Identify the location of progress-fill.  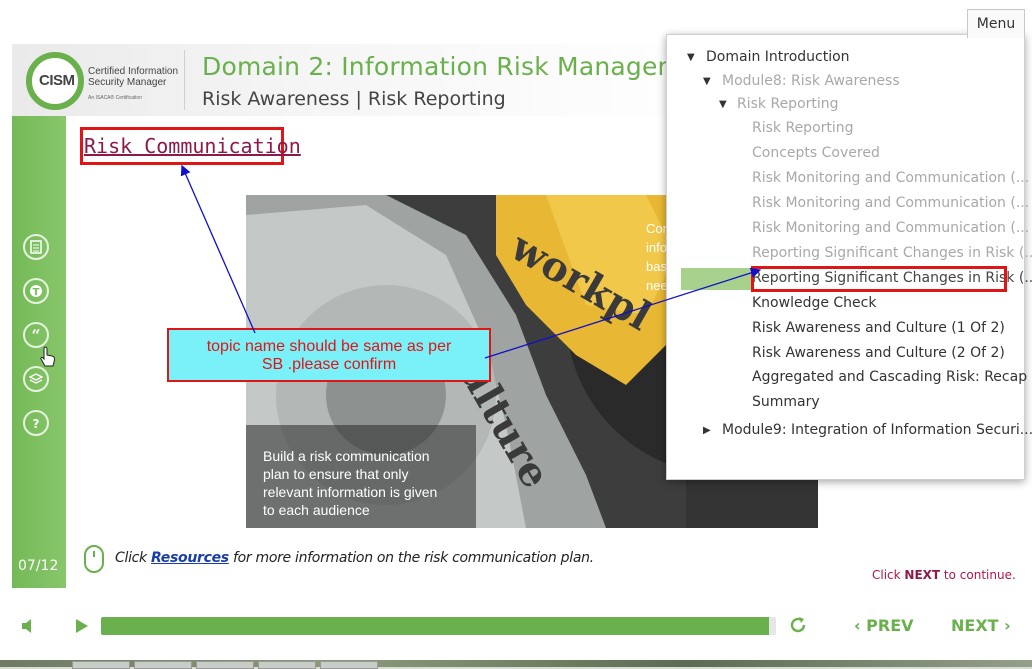
(435, 626).